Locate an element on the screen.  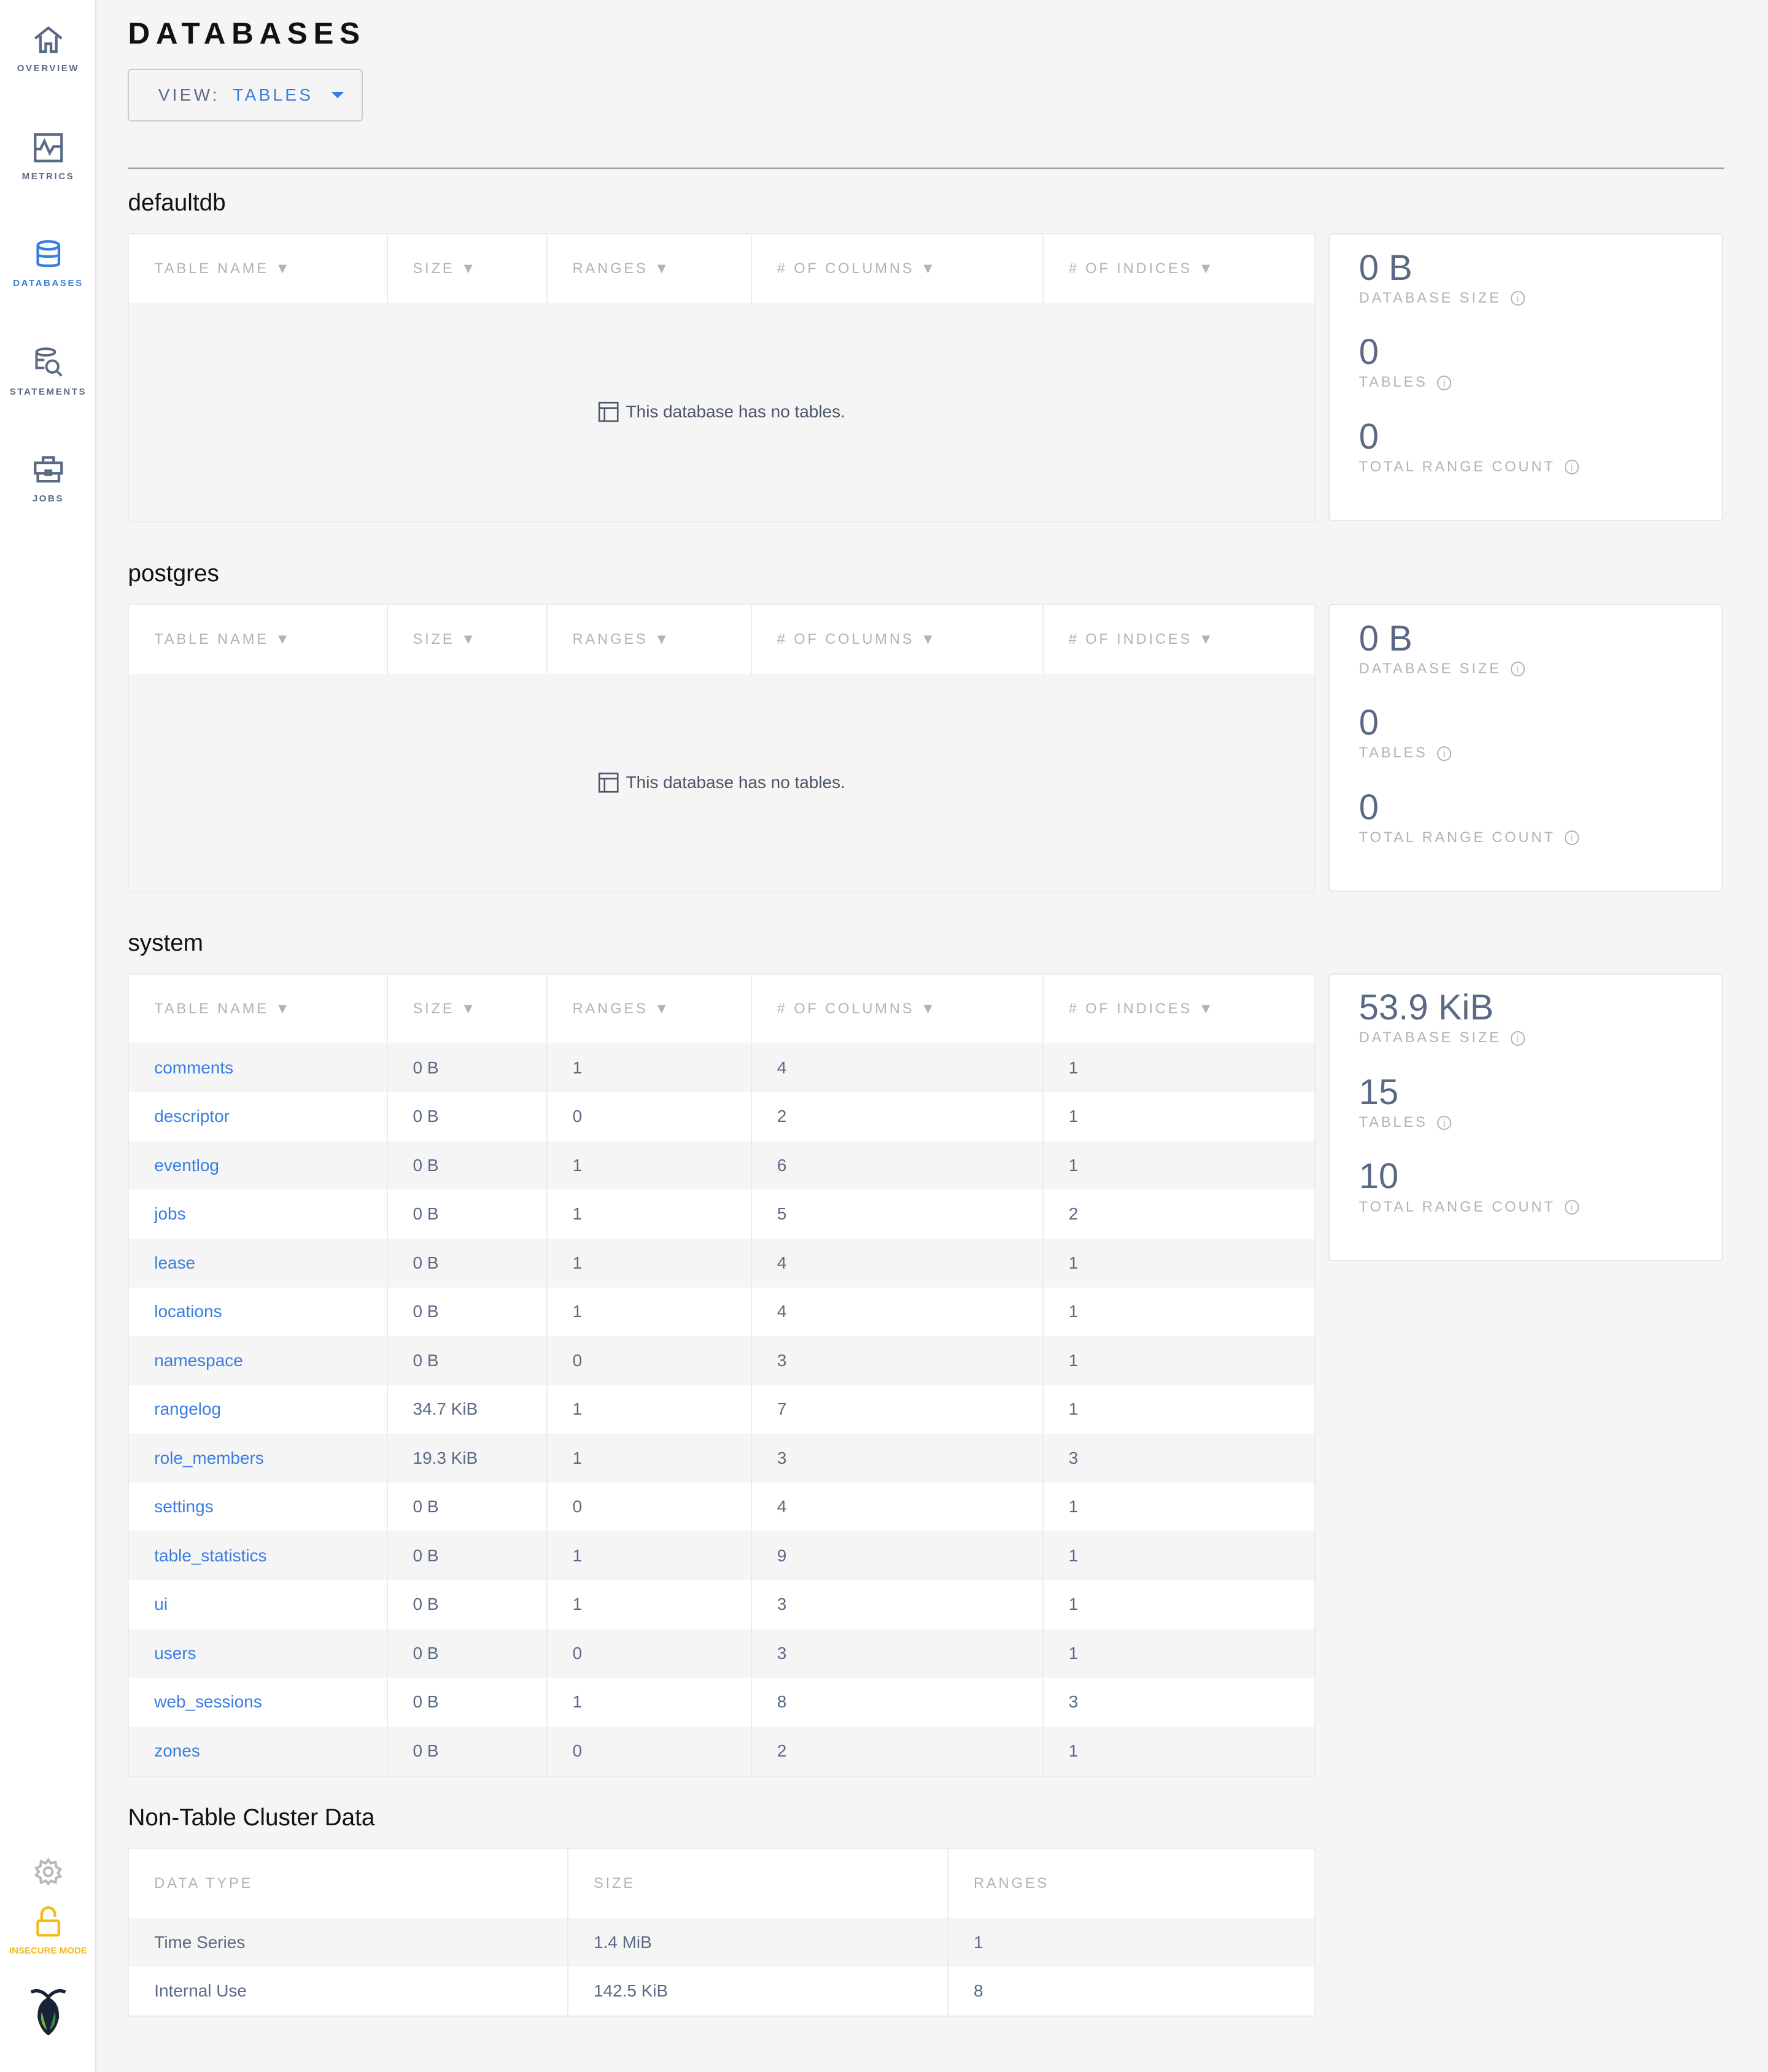
table-cell: 142.5 KiB is located at coordinates (758, 1991).